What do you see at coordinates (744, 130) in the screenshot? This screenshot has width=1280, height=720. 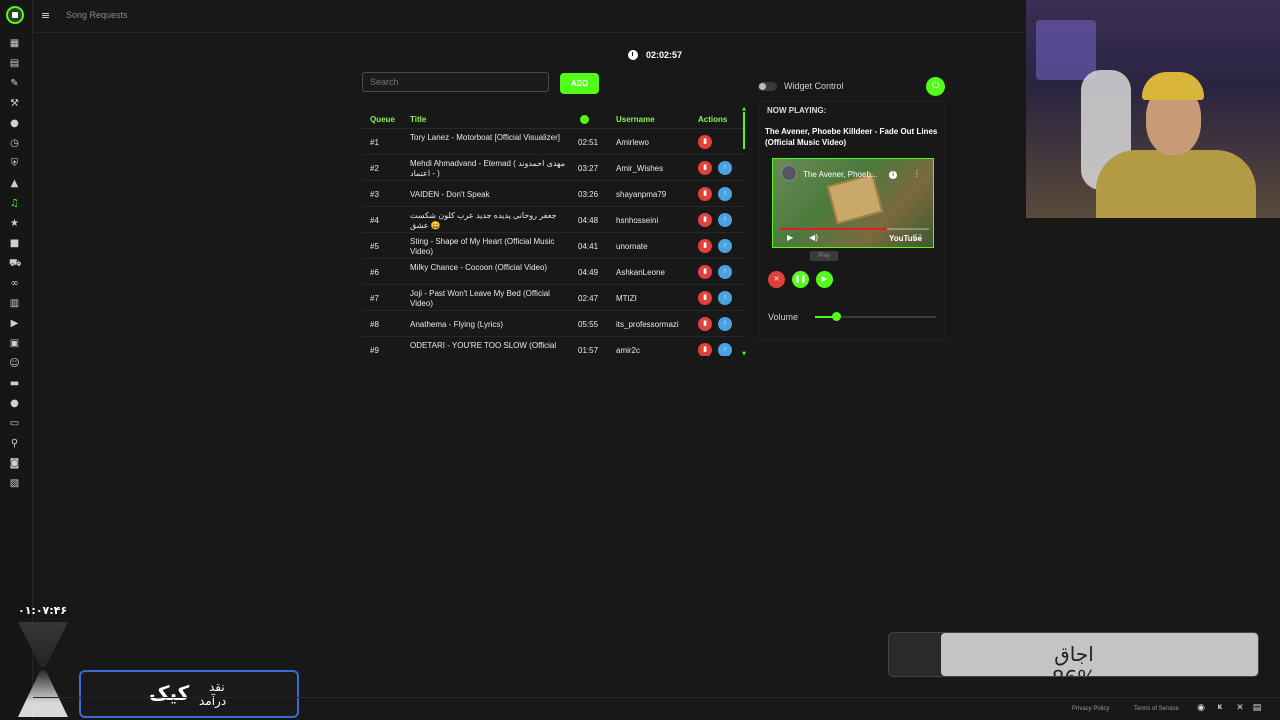 I see `scrollbar-thumb` at bounding box center [744, 130].